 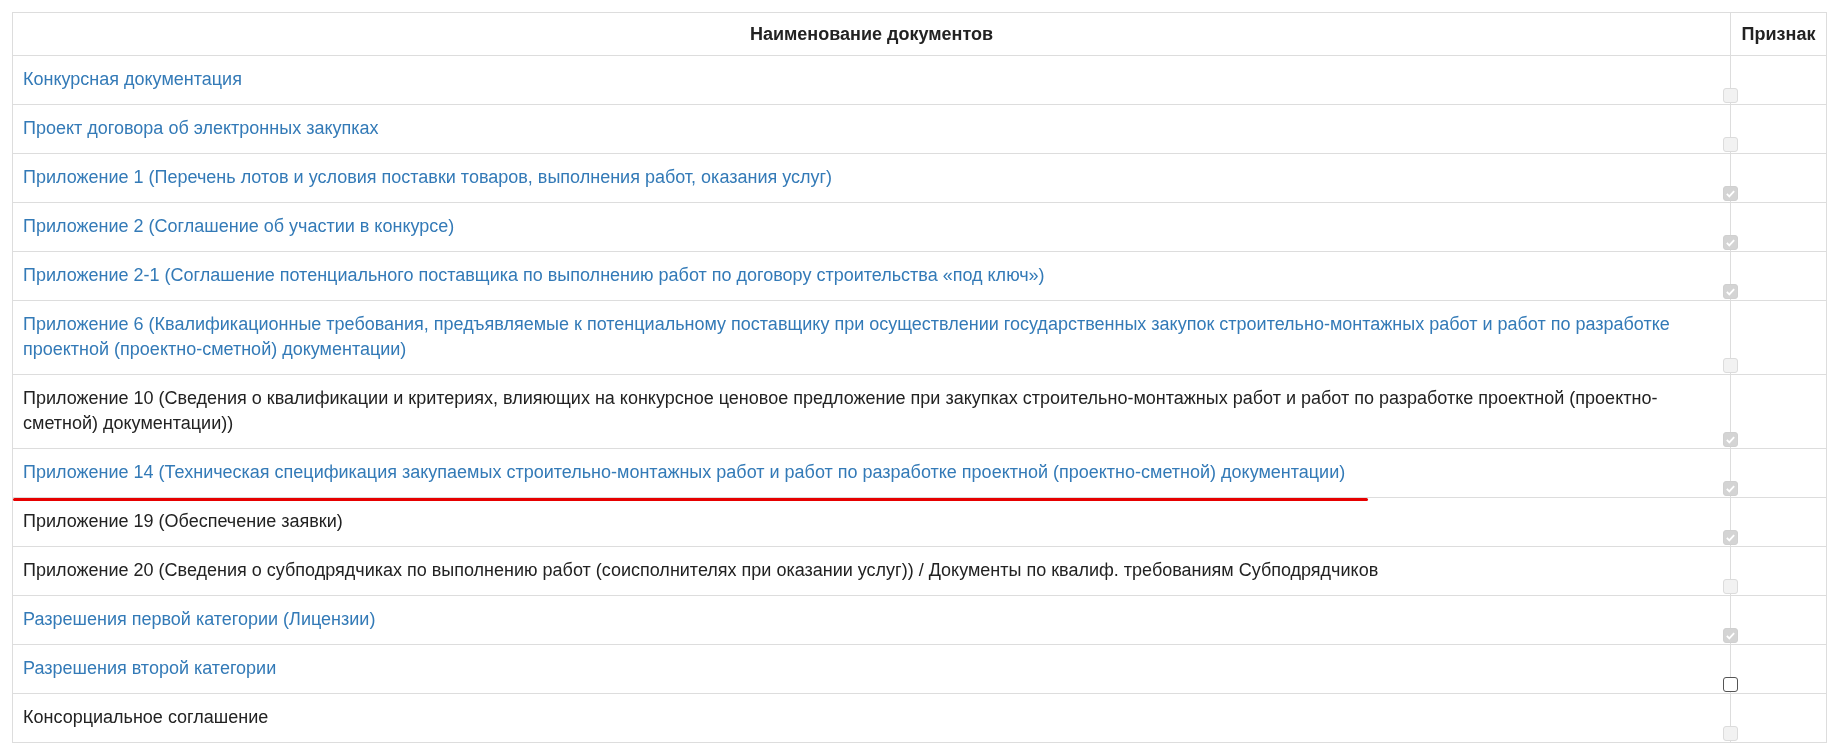 What do you see at coordinates (1778, 34) in the screenshot?
I see `column-header: Признак` at bounding box center [1778, 34].